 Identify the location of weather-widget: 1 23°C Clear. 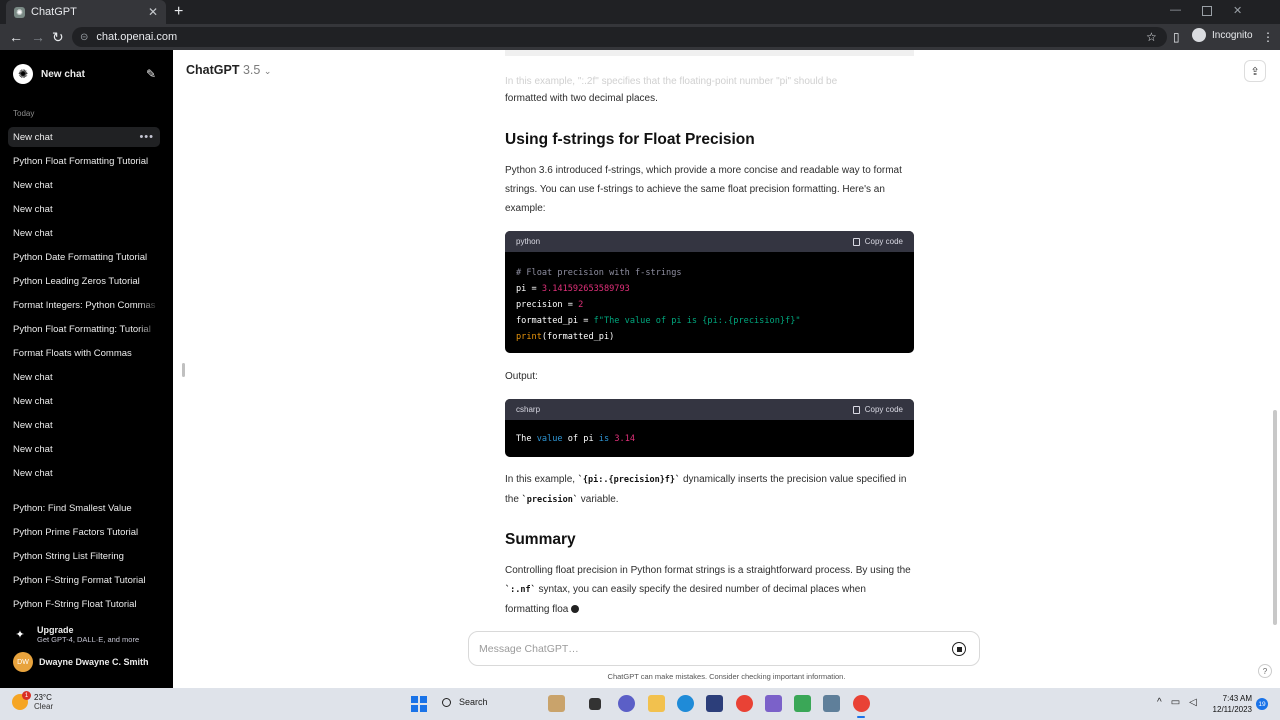
(32, 701).